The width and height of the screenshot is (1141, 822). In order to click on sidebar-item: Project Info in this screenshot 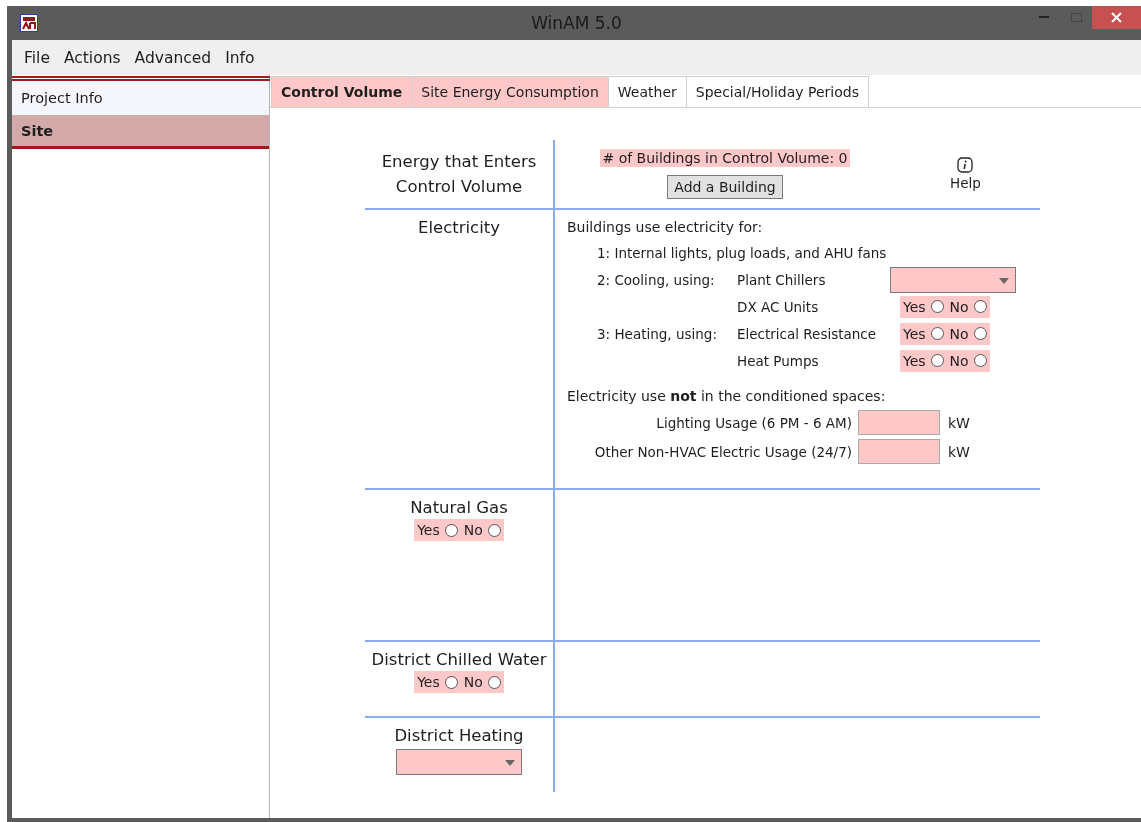, I will do `click(140, 98)`.